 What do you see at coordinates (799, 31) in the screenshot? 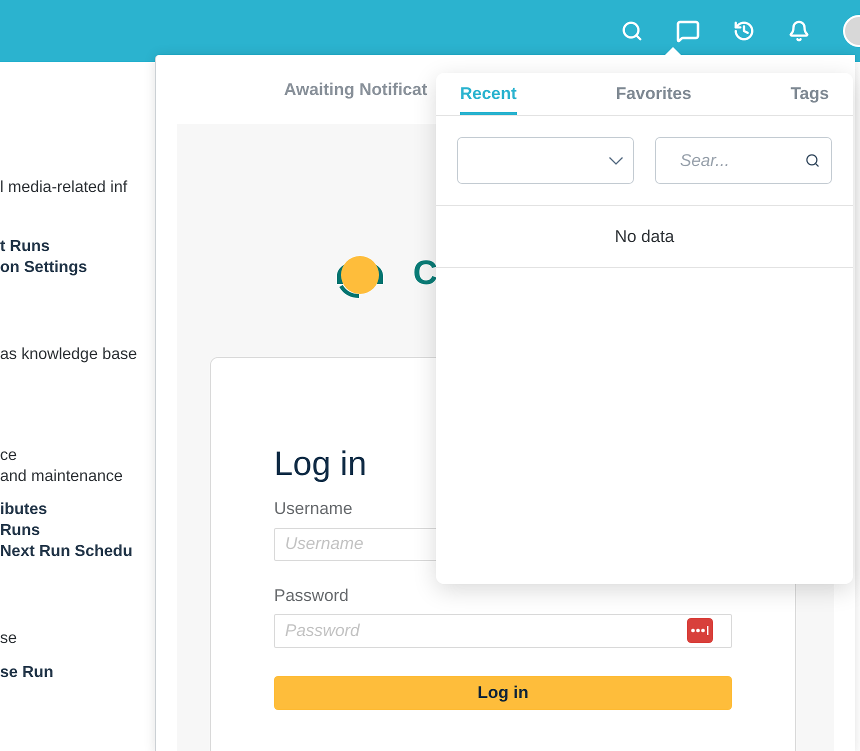
I see `bell-icon` at bounding box center [799, 31].